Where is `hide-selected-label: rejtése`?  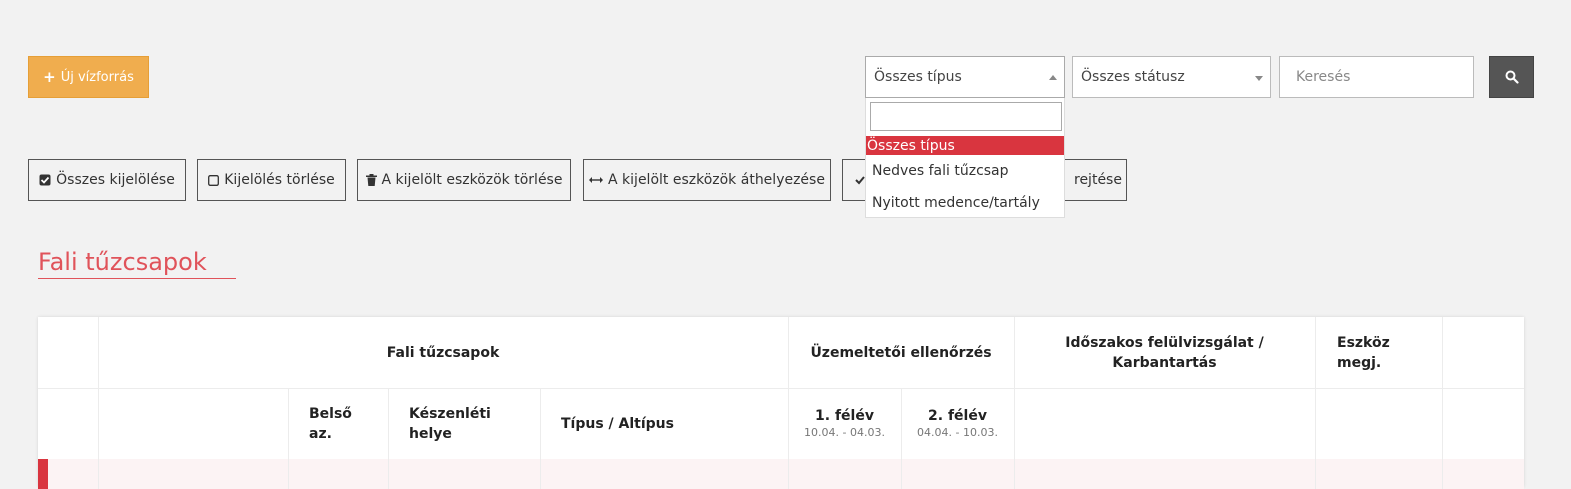 hide-selected-label: rejtése is located at coordinates (1098, 180).